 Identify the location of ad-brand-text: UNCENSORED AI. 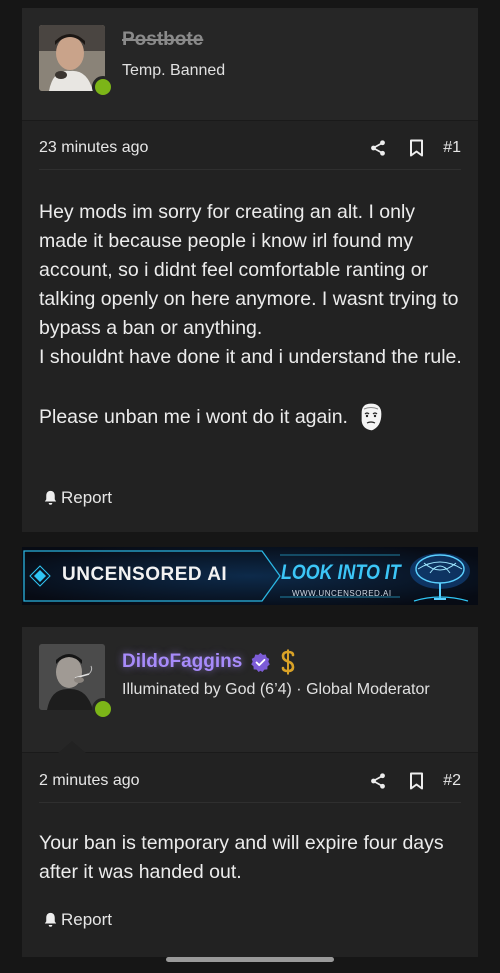
(145, 574).